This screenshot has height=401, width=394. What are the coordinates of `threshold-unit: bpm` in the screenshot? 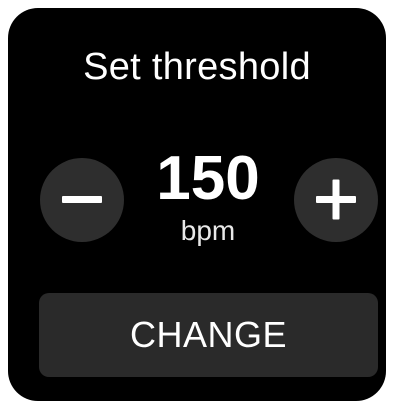 It's located at (208, 230).